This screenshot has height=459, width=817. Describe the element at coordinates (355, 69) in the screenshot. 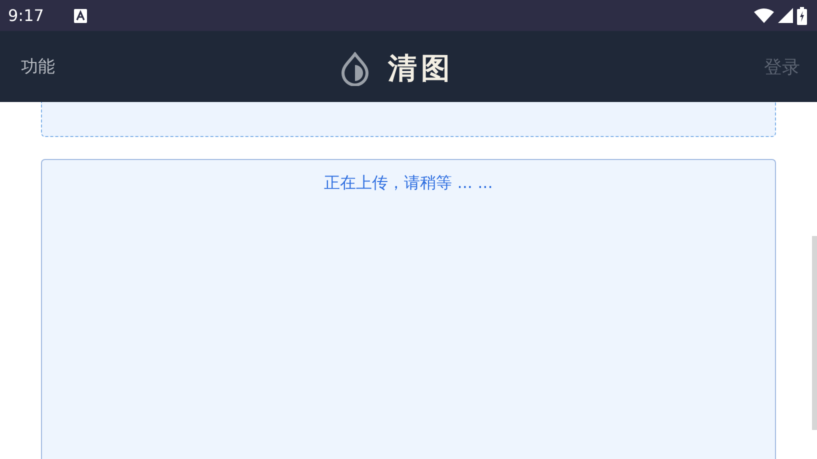

I see `drop-icon` at that location.